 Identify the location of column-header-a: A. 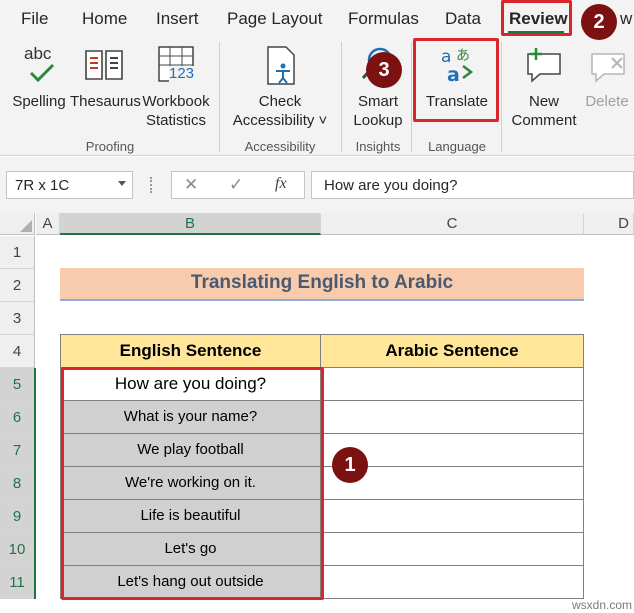
(48, 224).